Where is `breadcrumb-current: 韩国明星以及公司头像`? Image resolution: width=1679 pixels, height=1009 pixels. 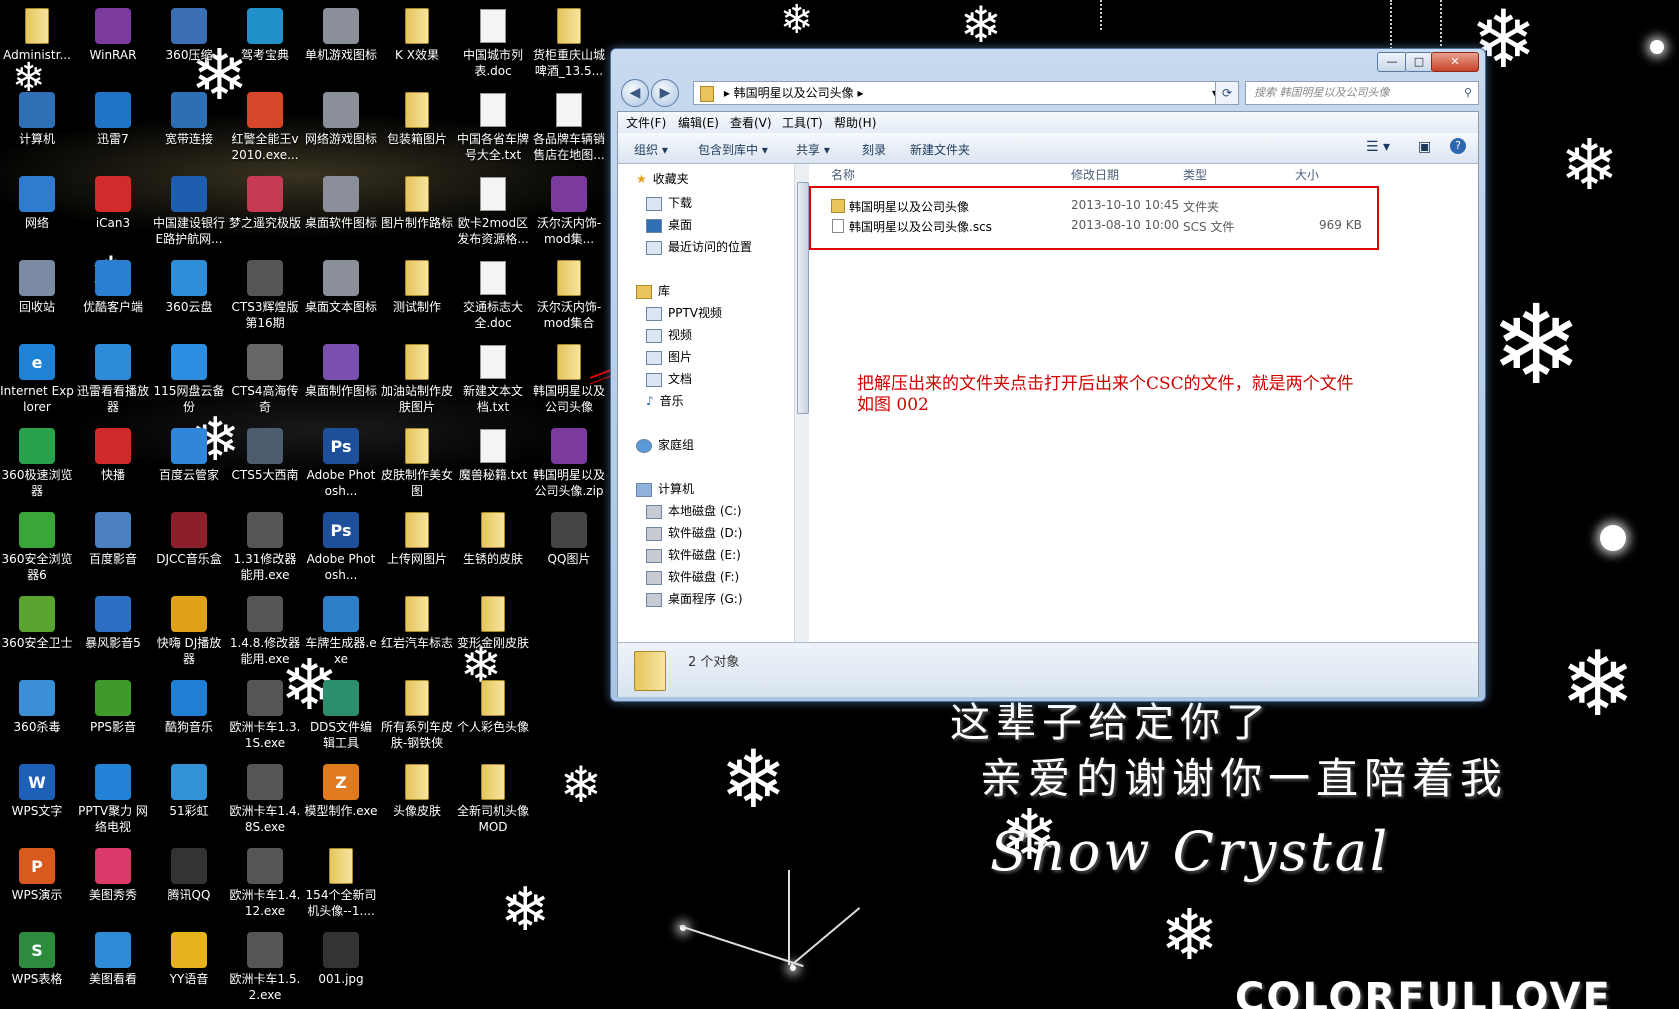 breadcrumb-current: 韩国明星以及公司头像 is located at coordinates (794, 93).